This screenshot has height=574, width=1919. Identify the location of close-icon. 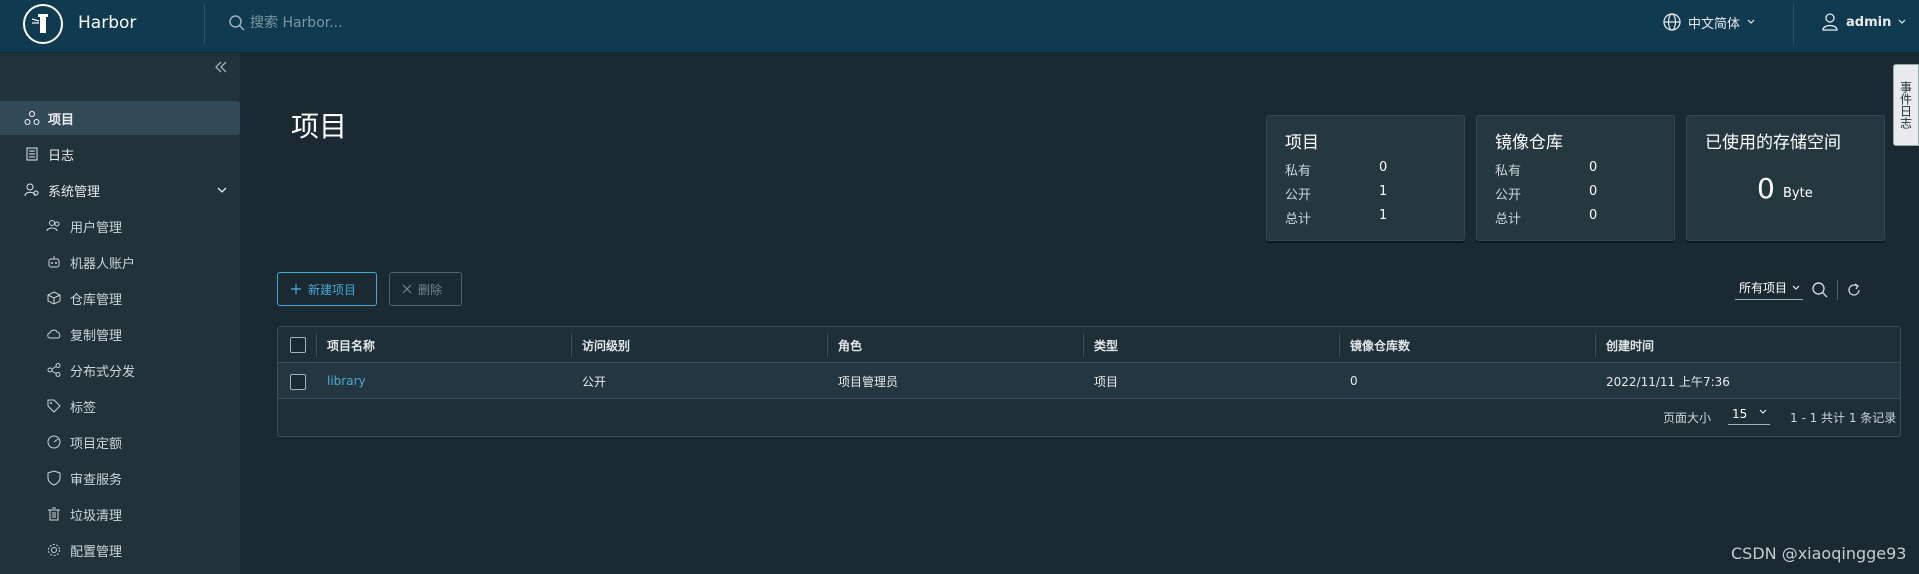
(407, 289).